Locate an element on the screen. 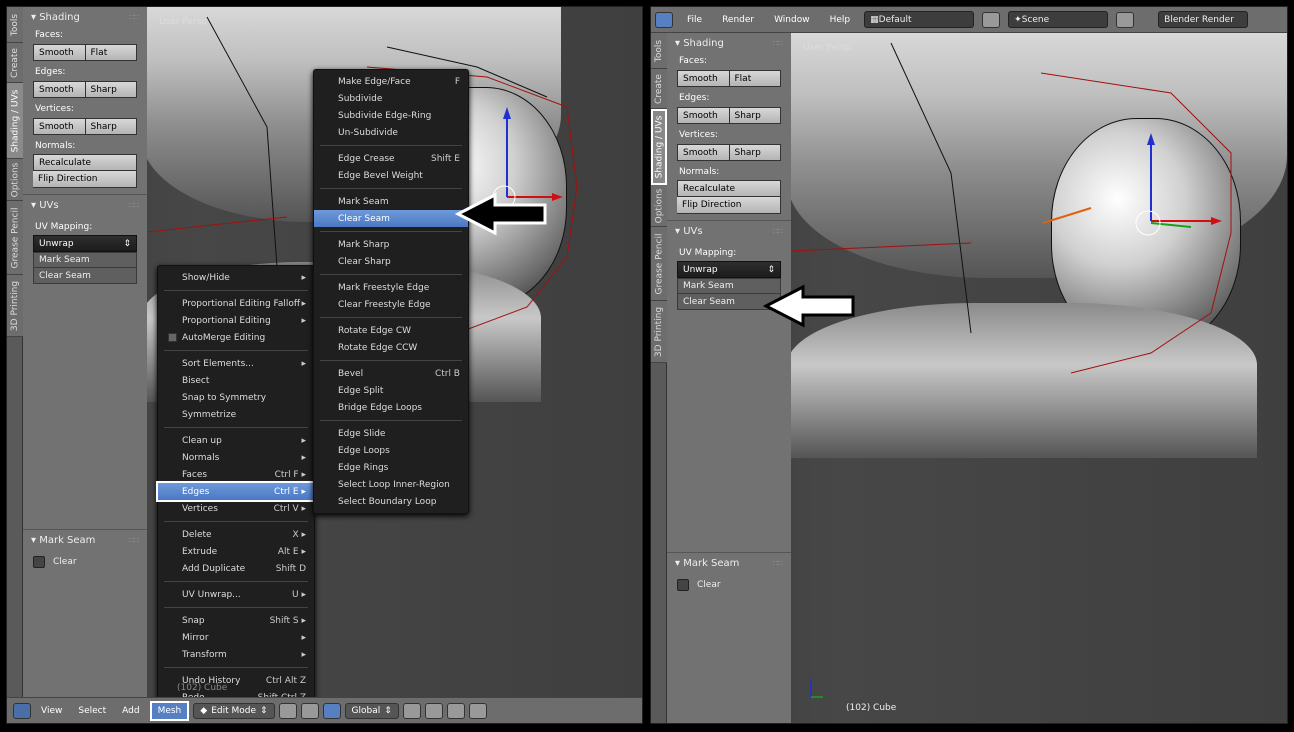 The height and width of the screenshot is (732, 1294). shading-panel-header: ▾ Shading ∷∷ is located at coordinates (729, 43).